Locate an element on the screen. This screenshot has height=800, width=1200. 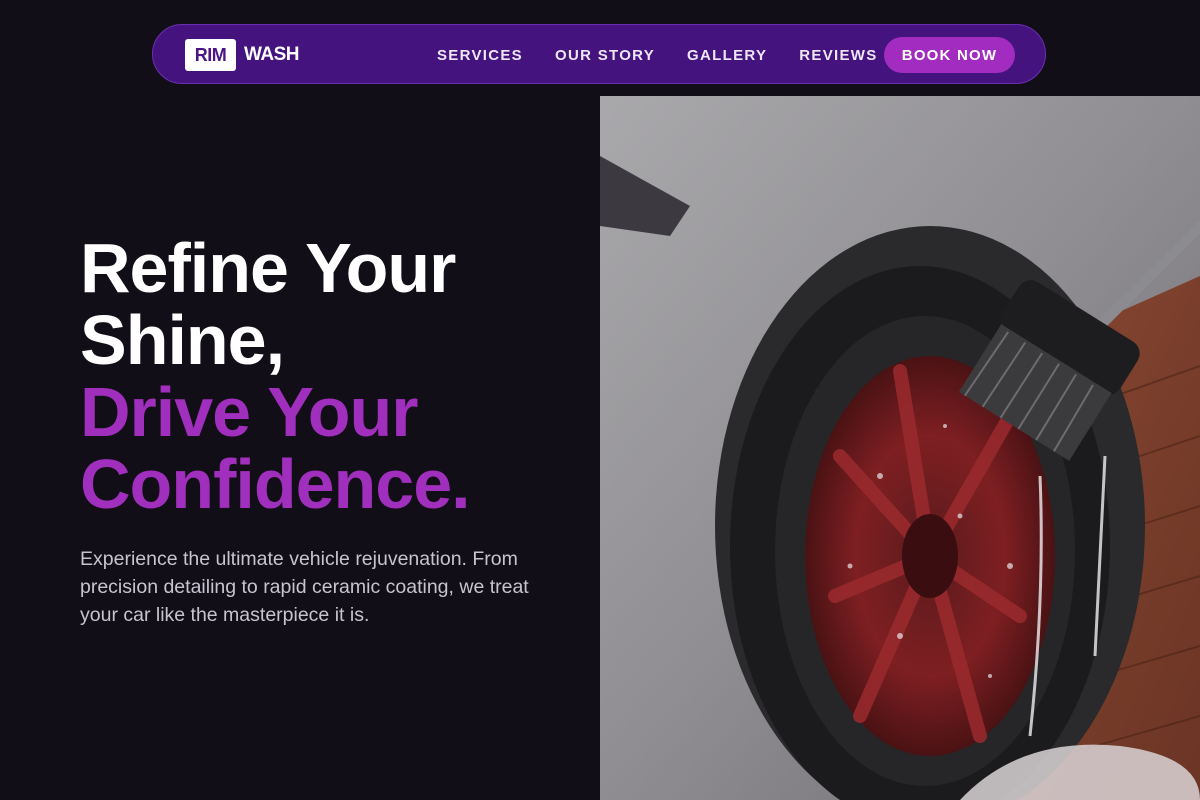
nav-link-reviews: REVIEWS is located at coordinates (838, 55).